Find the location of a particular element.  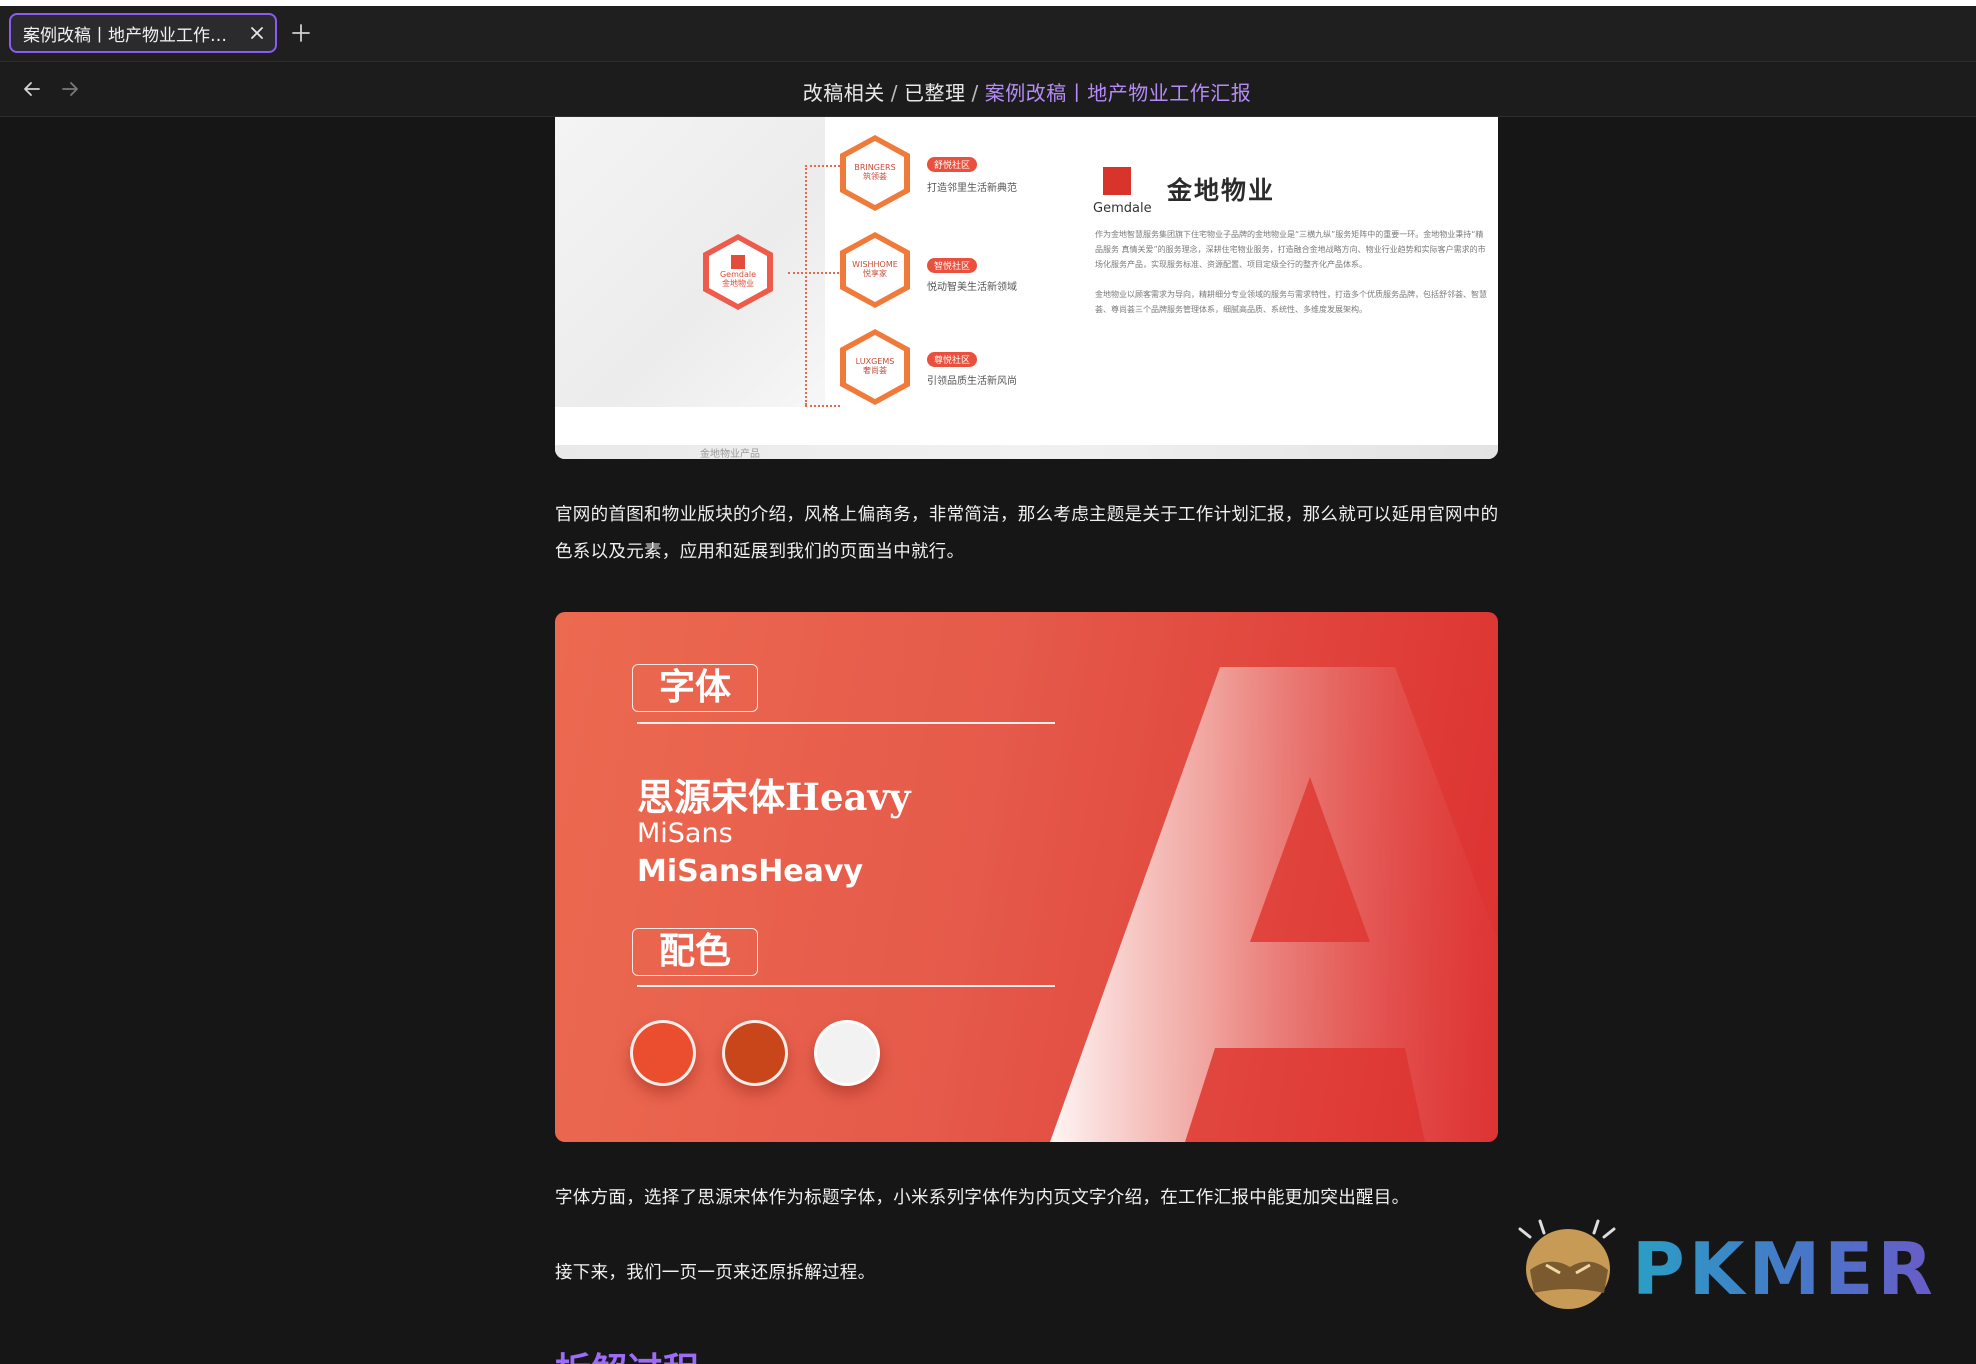

brand-hexagon: BRINGERS 筑领荟 is located at coordinates (875, 173).